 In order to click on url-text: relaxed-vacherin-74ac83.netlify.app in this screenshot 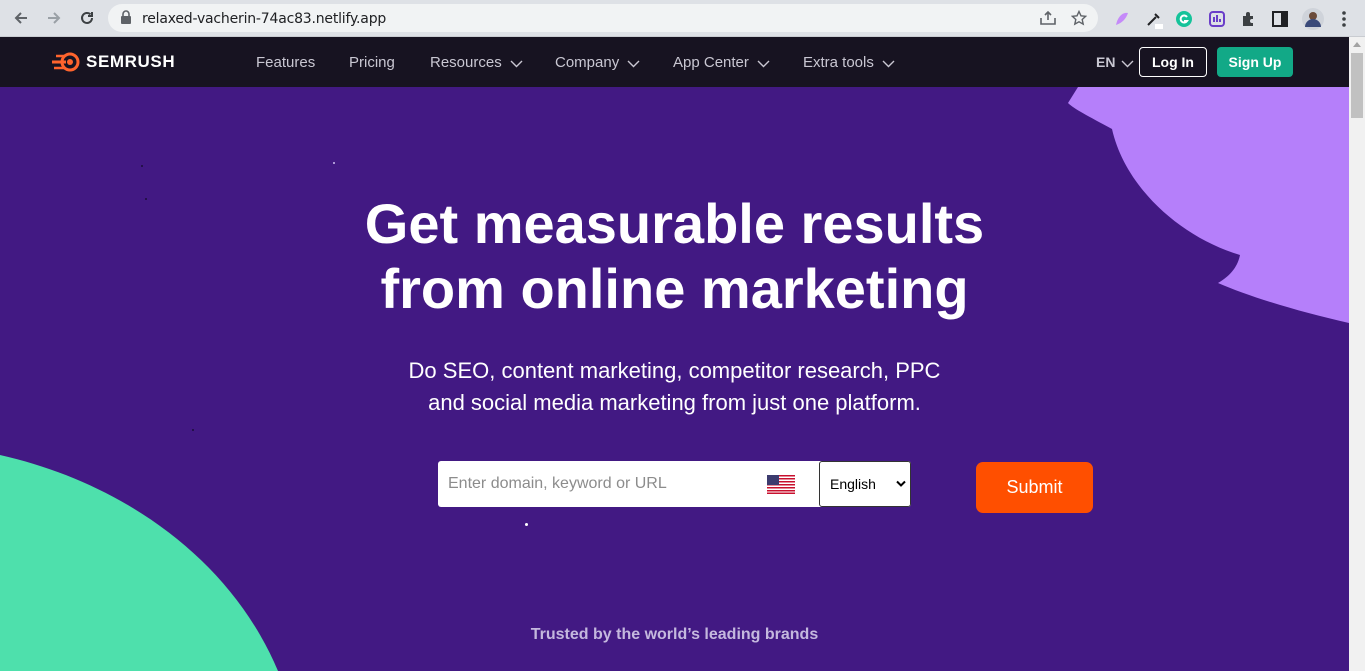, I will do `click(264, 19)`.